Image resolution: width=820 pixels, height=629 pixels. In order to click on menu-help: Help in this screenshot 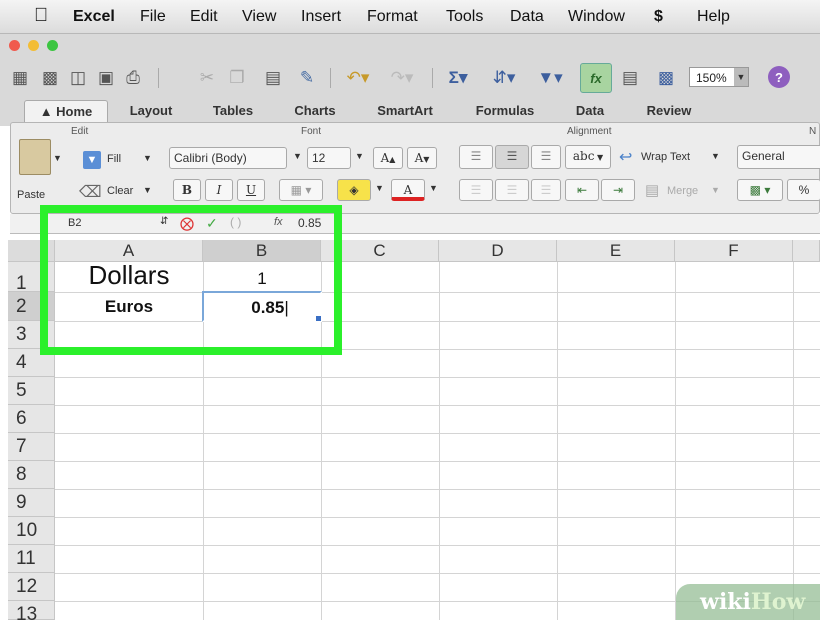, I will do `click(713, 17)`.